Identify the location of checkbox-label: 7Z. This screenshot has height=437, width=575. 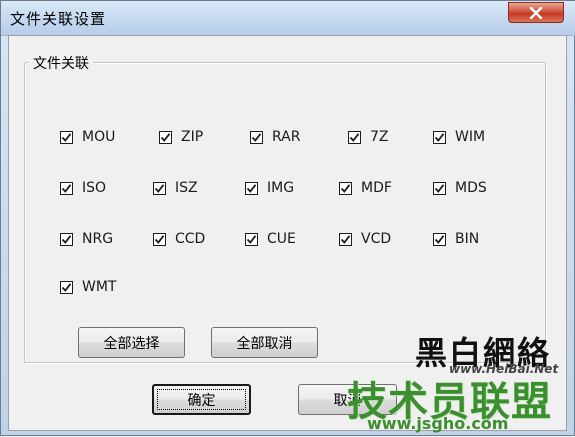
(379, 137).